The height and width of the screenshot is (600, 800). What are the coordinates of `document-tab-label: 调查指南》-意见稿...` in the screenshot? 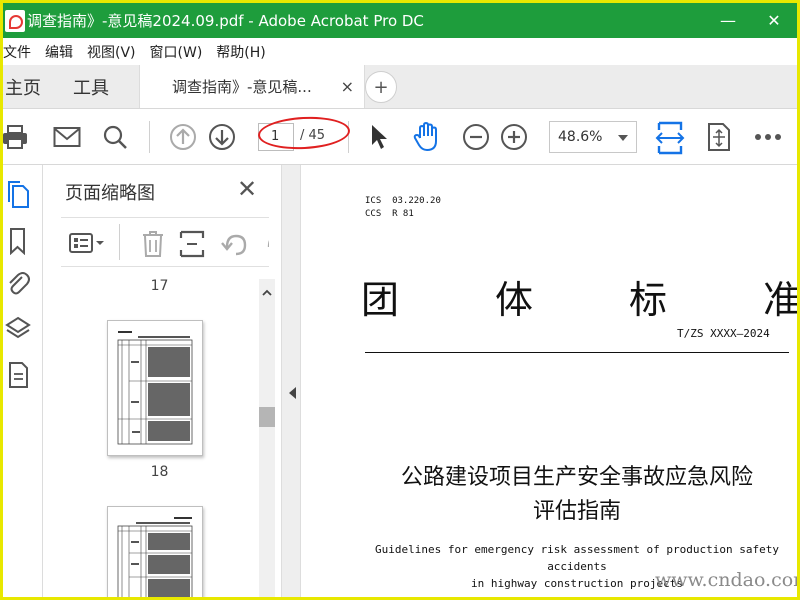 It's located at (242, 87).